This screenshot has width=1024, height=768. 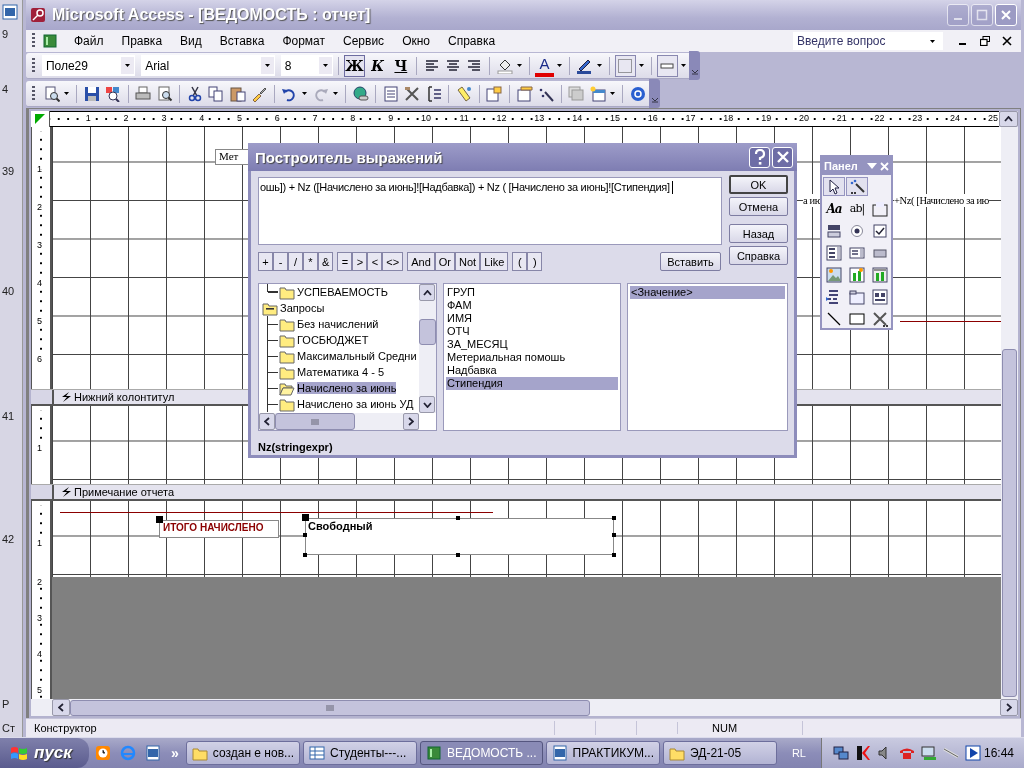 I want to click on operator-button: <>, so click(x=393, y=261).